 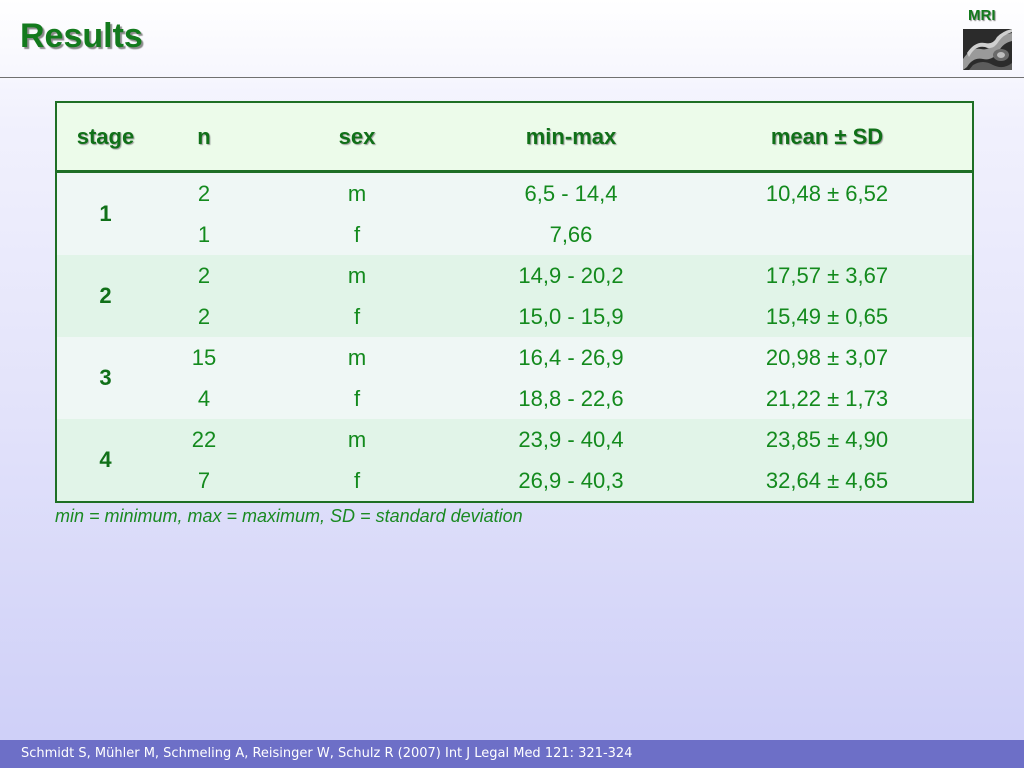 What do you see at coordinates (204, 439) in the screenshot?
I see `n-cell: 22` at bounding box center [204, 439].